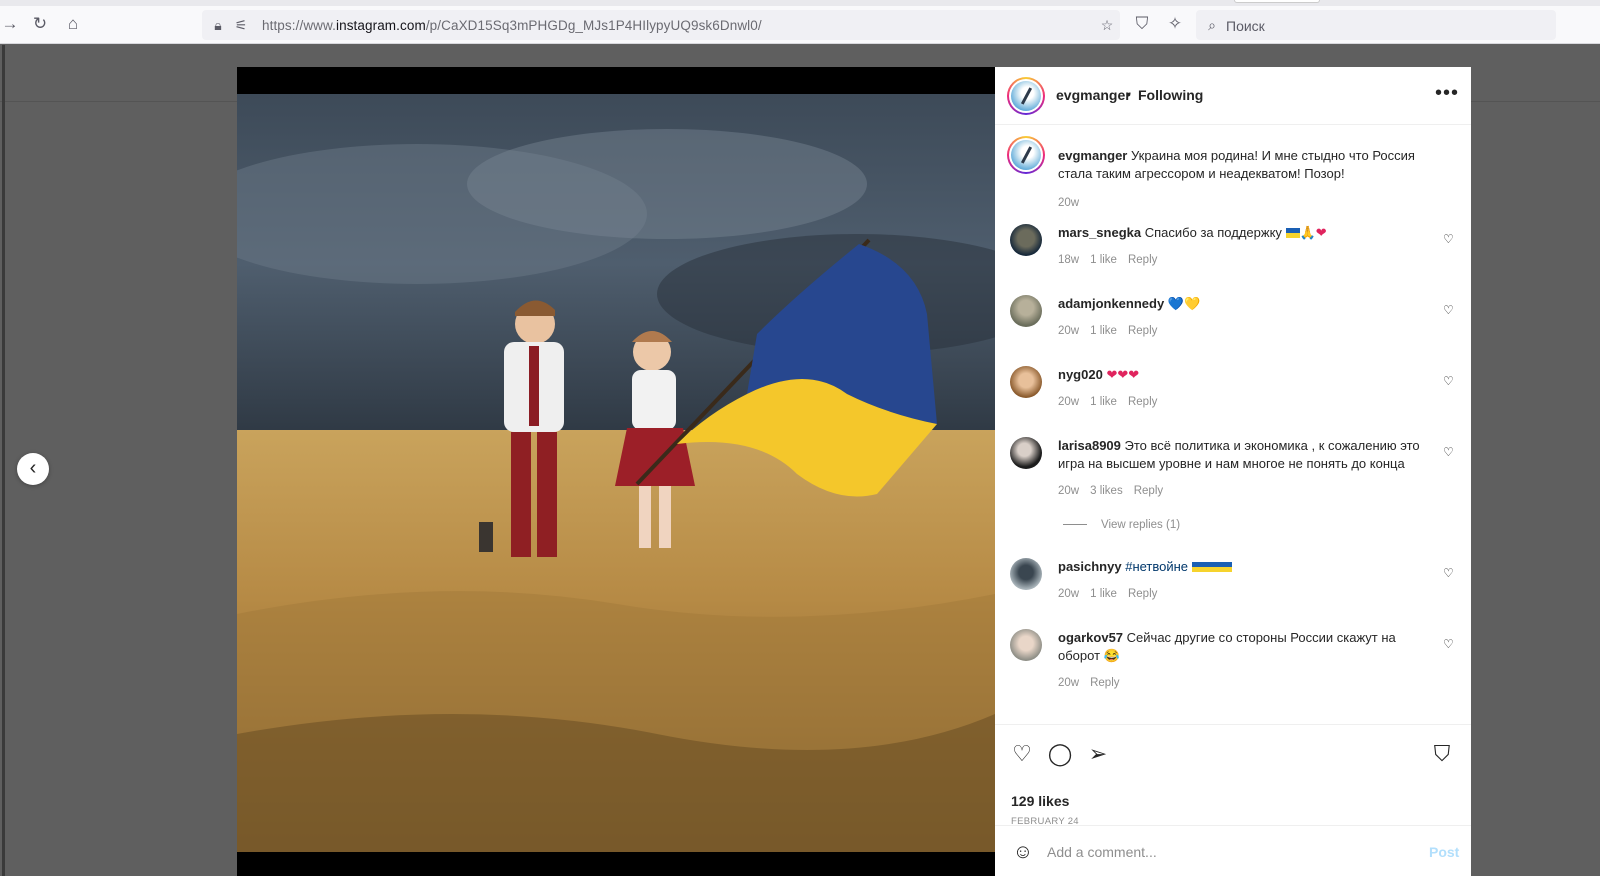 The image size is (1600, 876). I want to click on comment-text: nyg020 ❤❤❤, so click(1242, 375).